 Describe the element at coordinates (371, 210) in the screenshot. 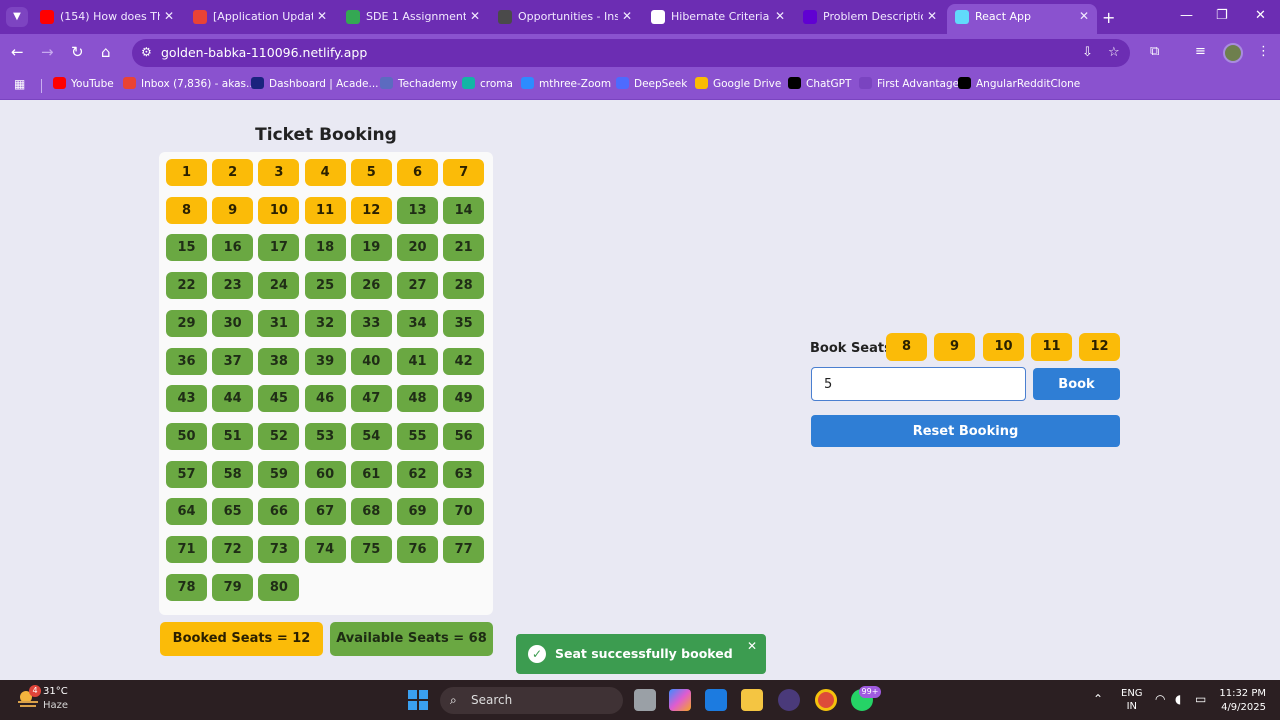

I see `seat-12: 12` at that location.